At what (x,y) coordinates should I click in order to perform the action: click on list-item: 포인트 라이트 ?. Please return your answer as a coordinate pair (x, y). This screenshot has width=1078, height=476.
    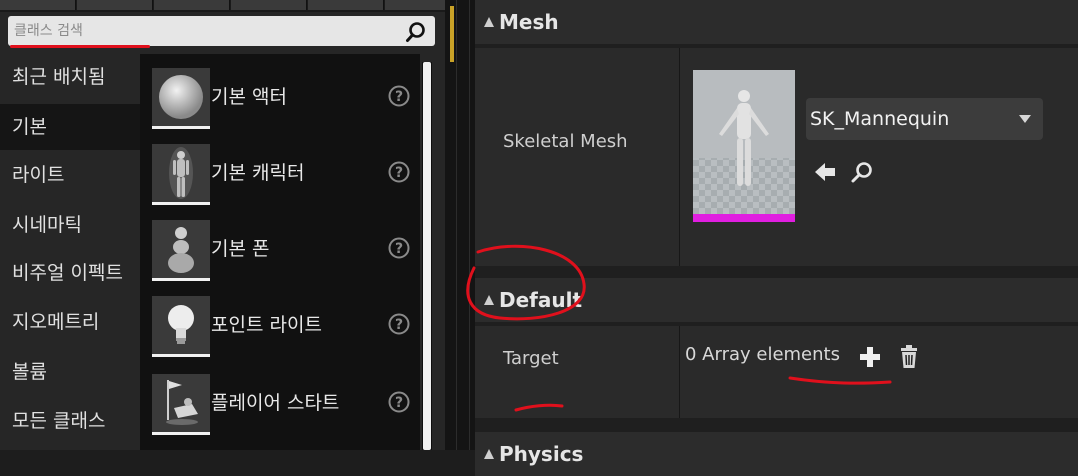
    Looking at the image, I should click on (280, 334).